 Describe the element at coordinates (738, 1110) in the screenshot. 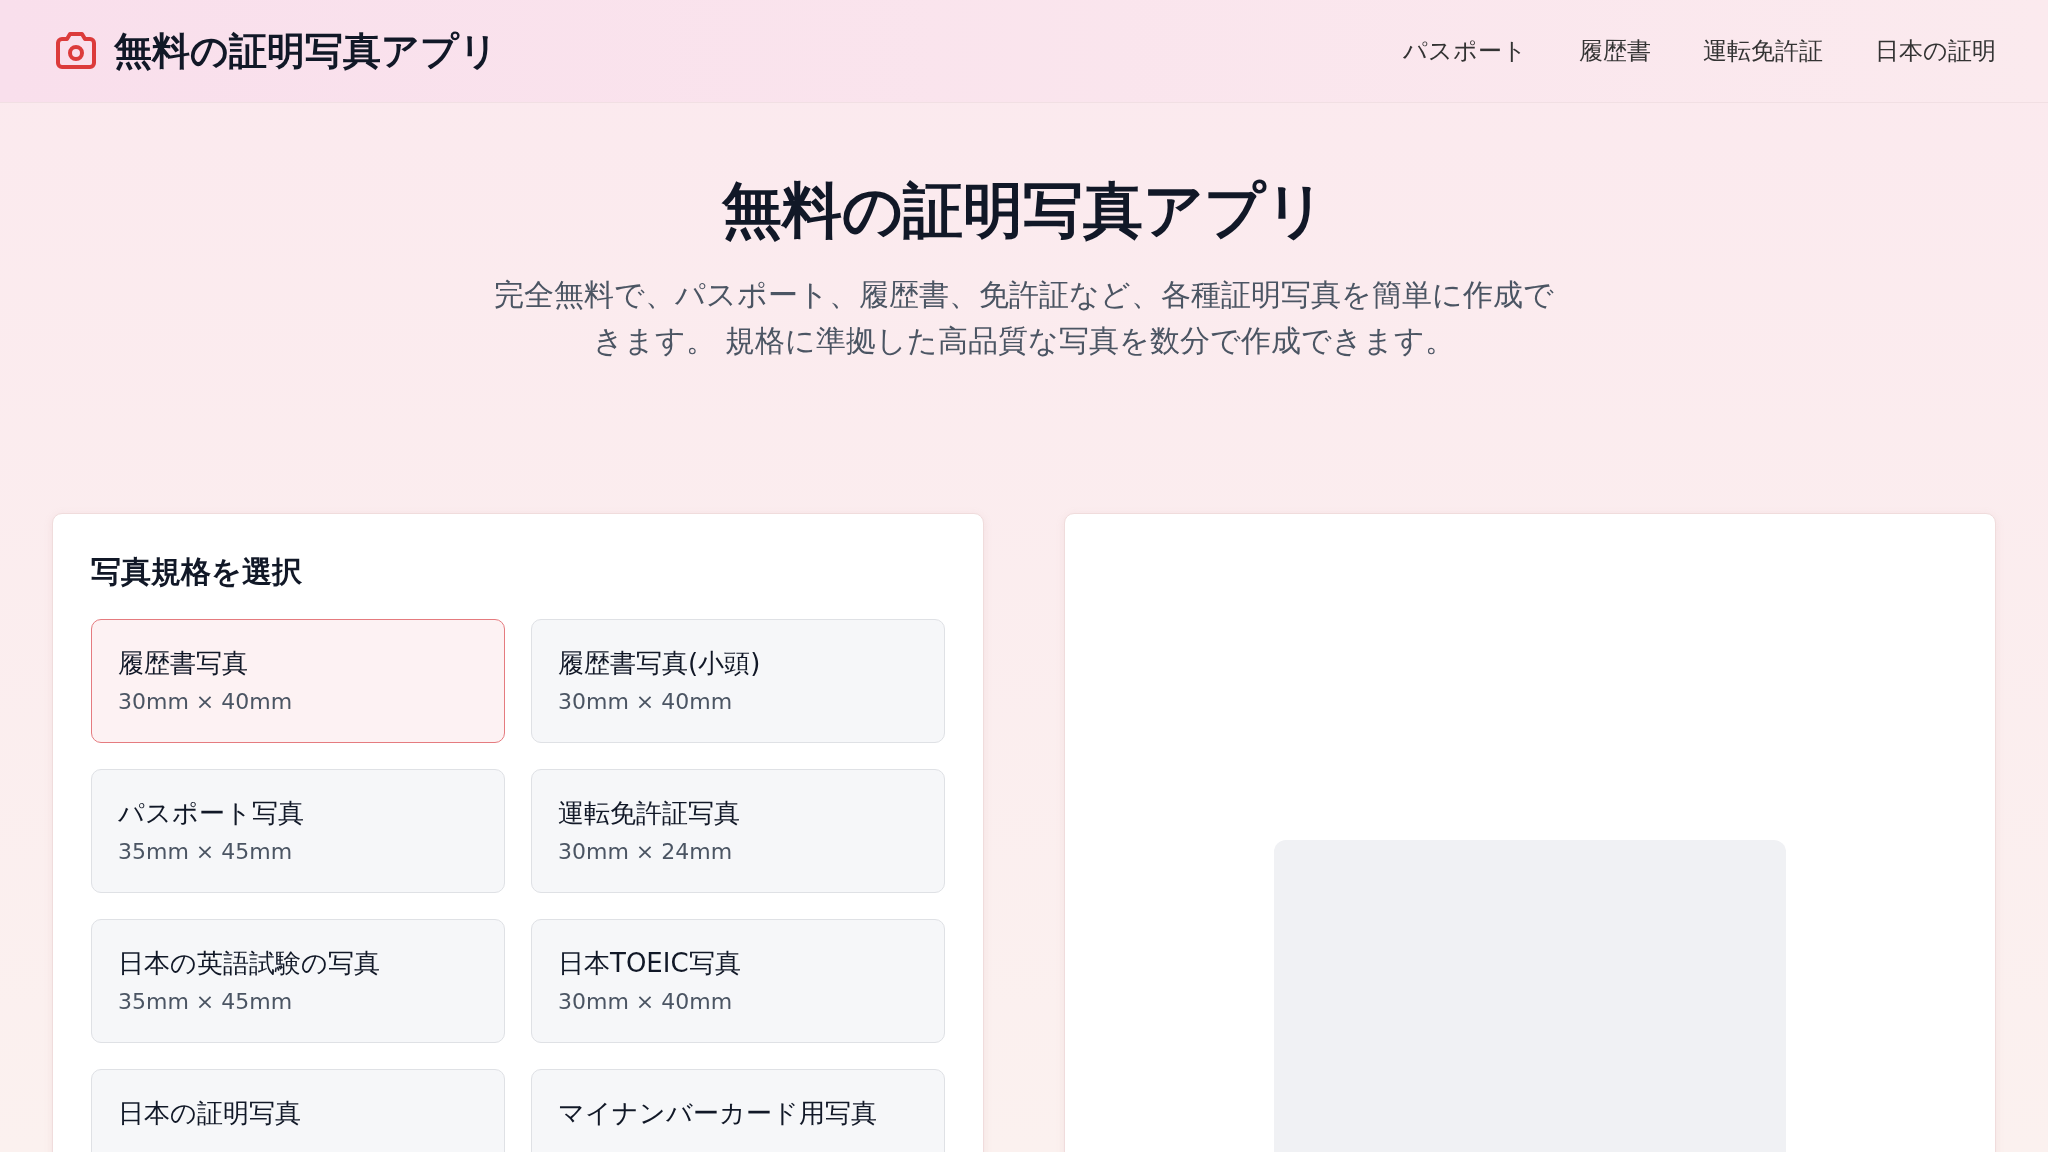

I see `spec-option: マイナンバーカード用写真` at that location.